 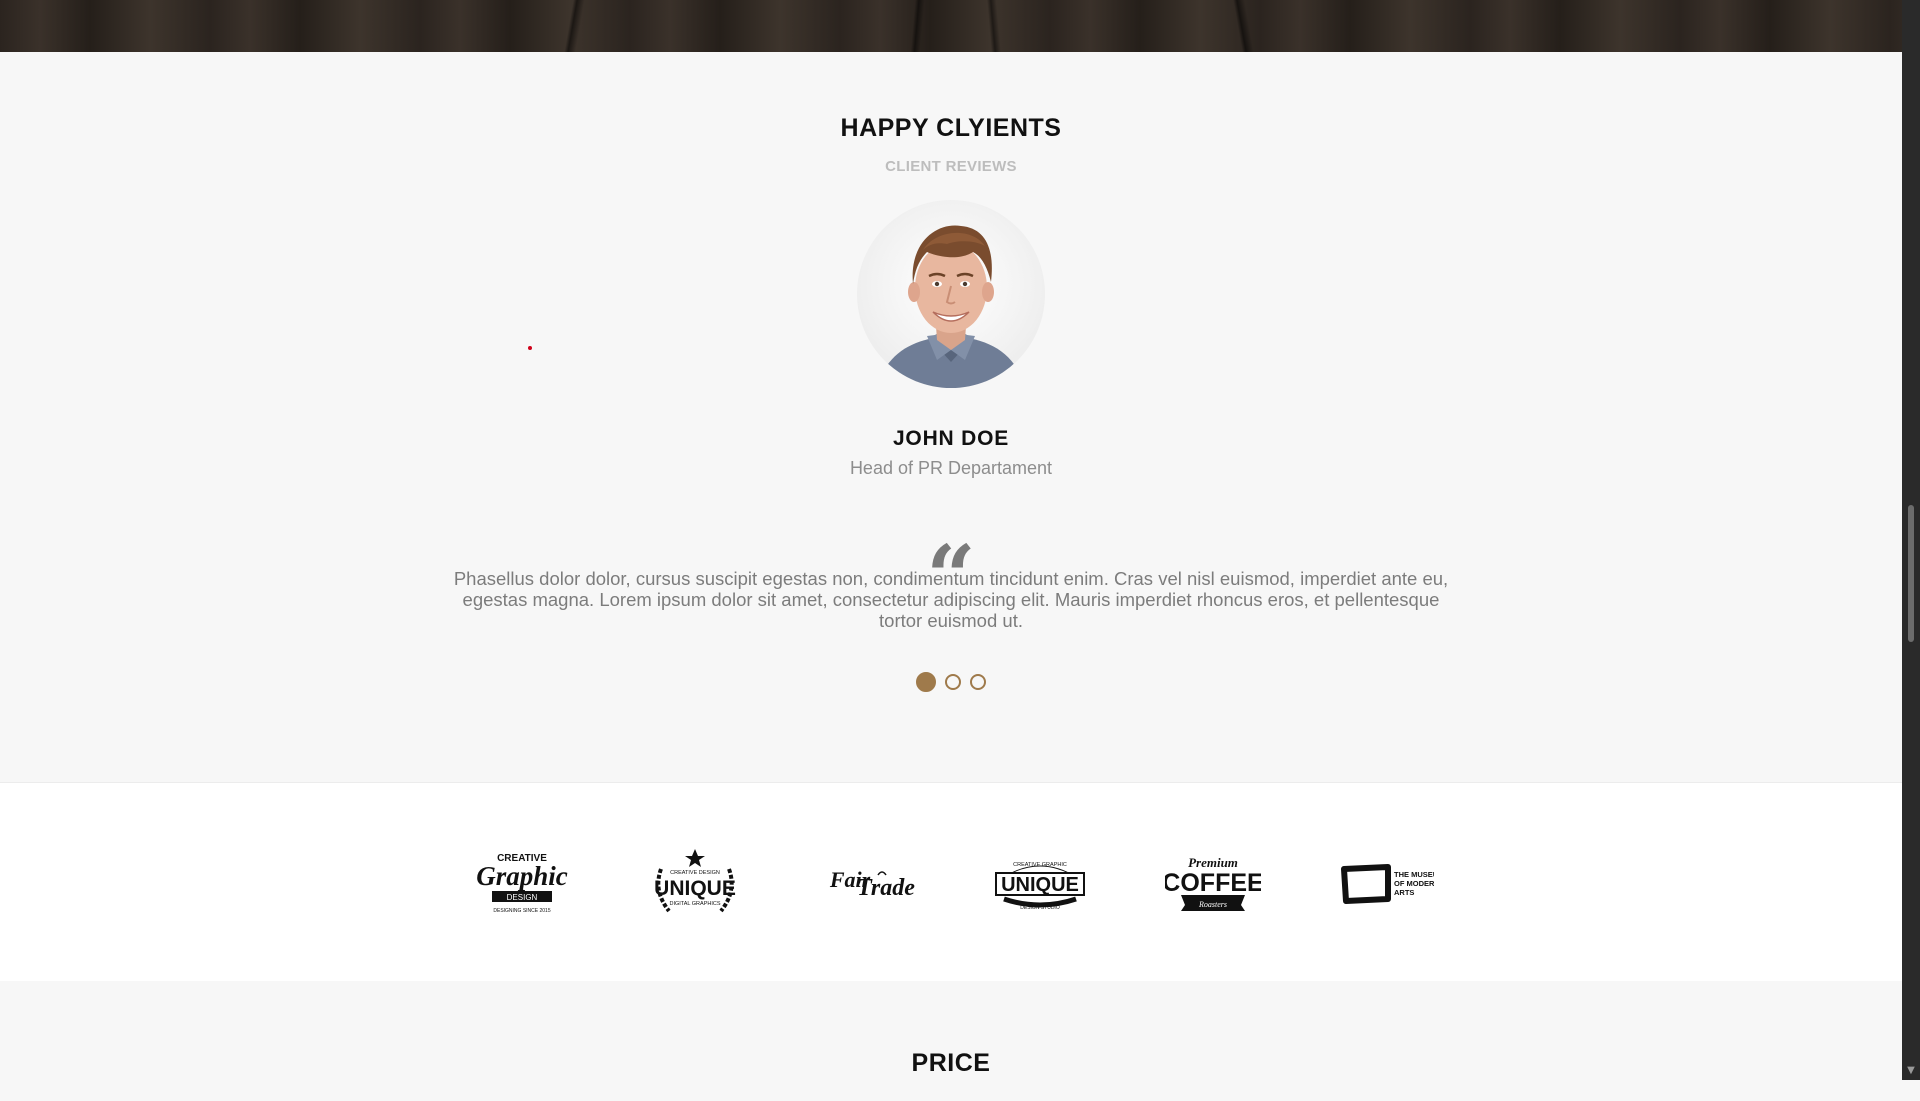 I want to click on page-scrollbar: ▼, so click(x=1911, y=540).